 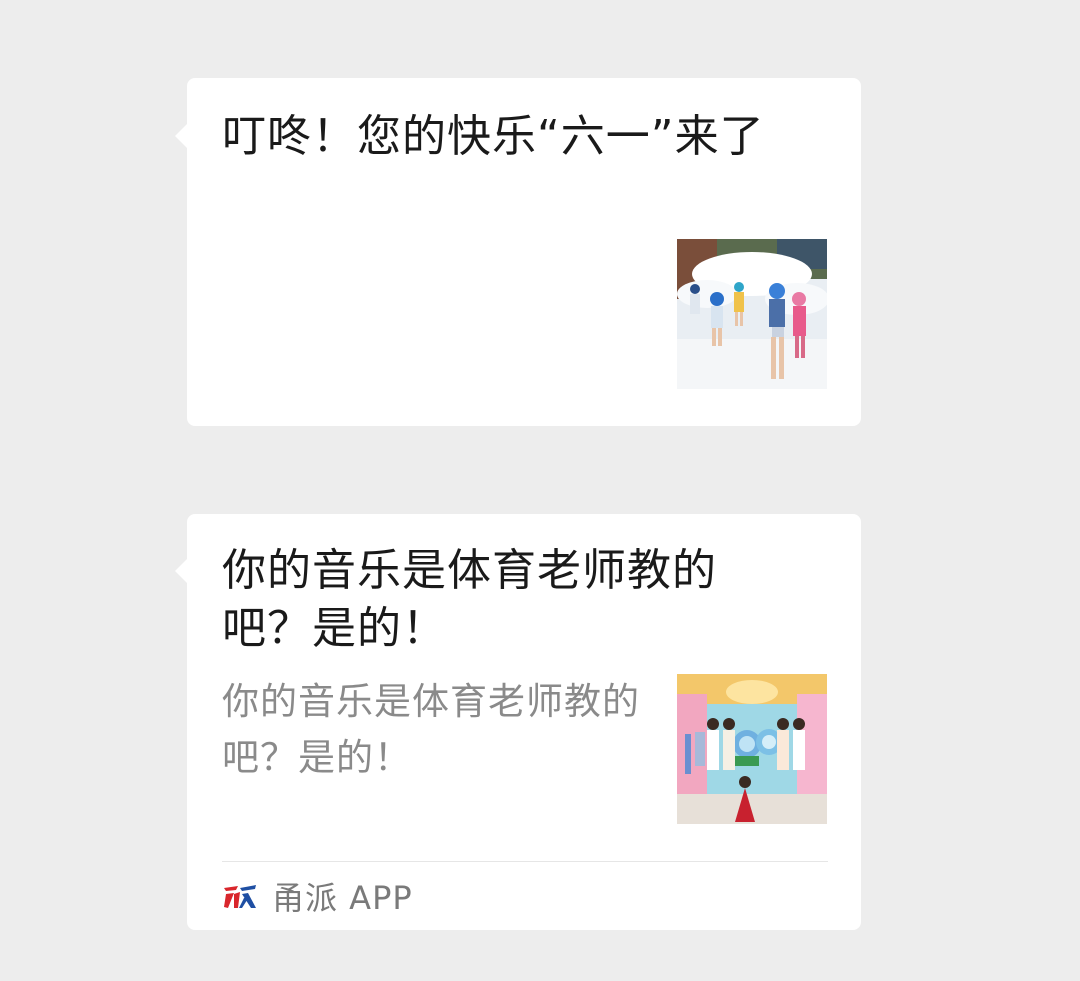 I want to click on message-source: 甬派 APP, so click(x=317, y=896).